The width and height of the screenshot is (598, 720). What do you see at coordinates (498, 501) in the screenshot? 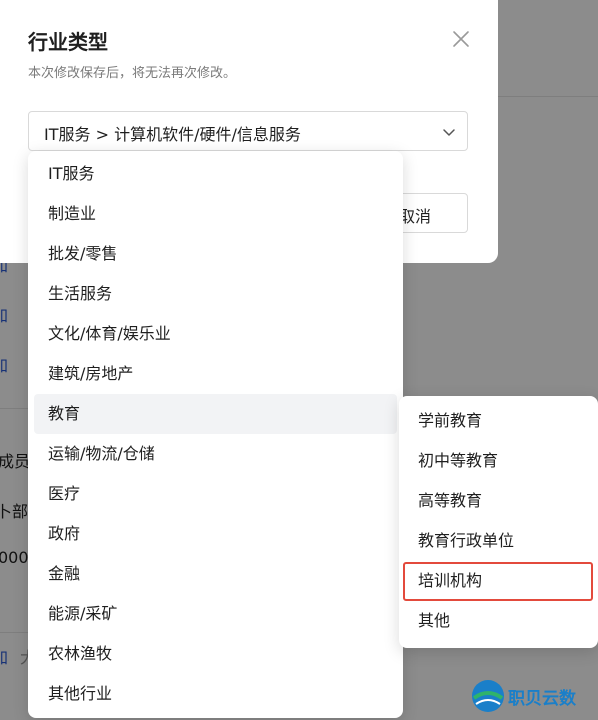
I see `subdropdown-item: 高等教育` at bounding box center [498, 501].